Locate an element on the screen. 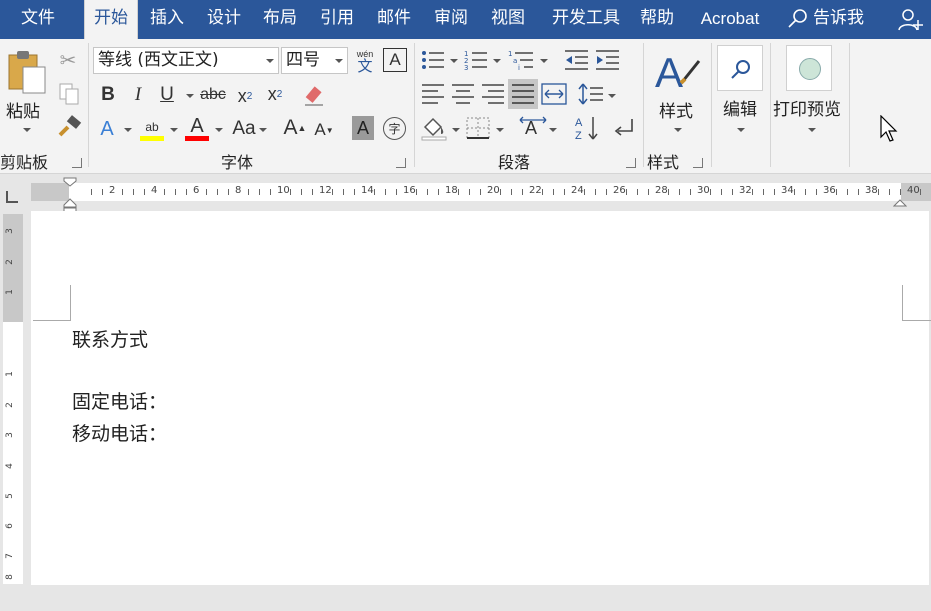  paragraph-launcher-icon is located at coordinates (631, 163).